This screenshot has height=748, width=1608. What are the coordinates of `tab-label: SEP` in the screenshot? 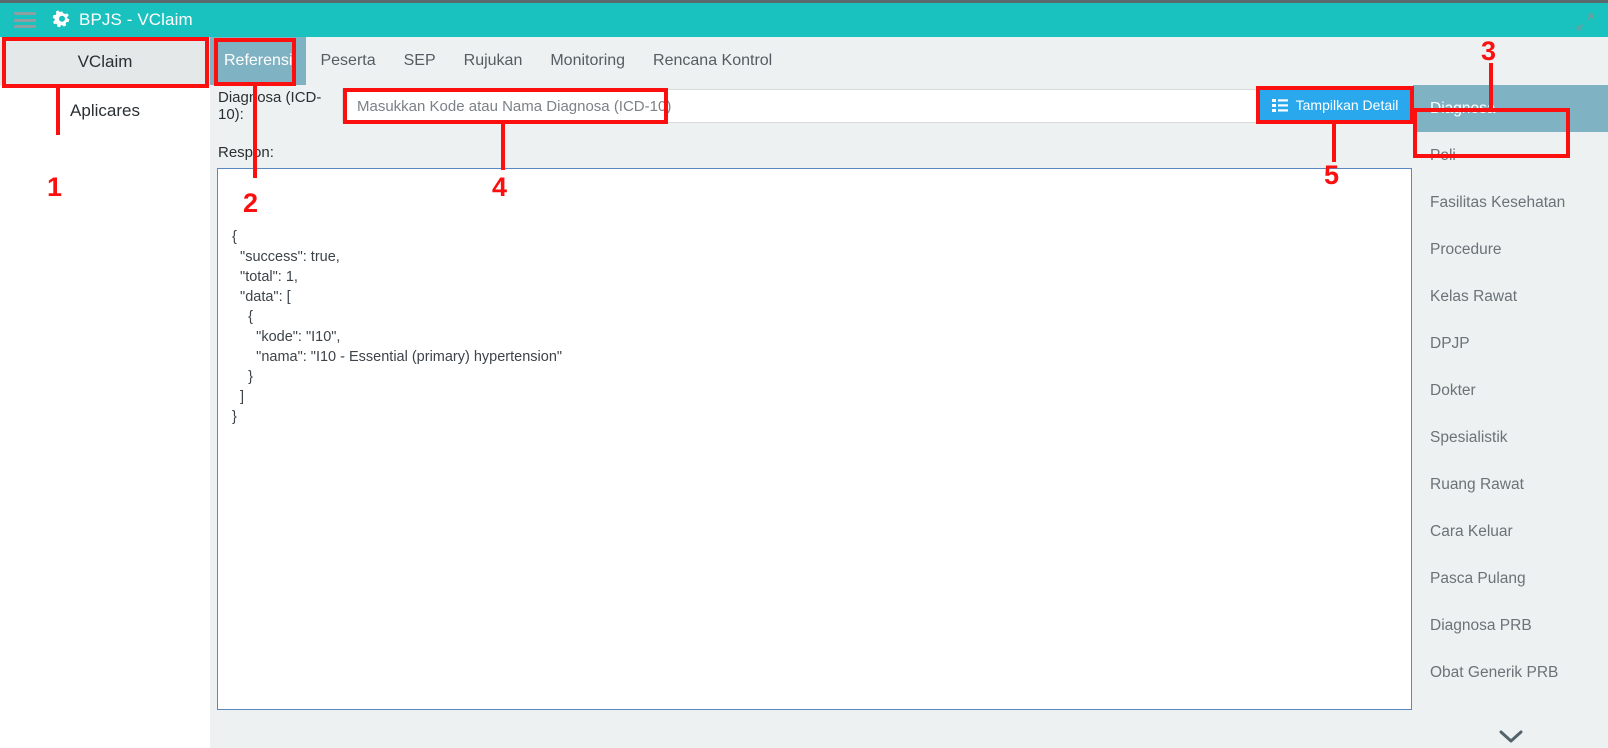 It's located at (419, 60).